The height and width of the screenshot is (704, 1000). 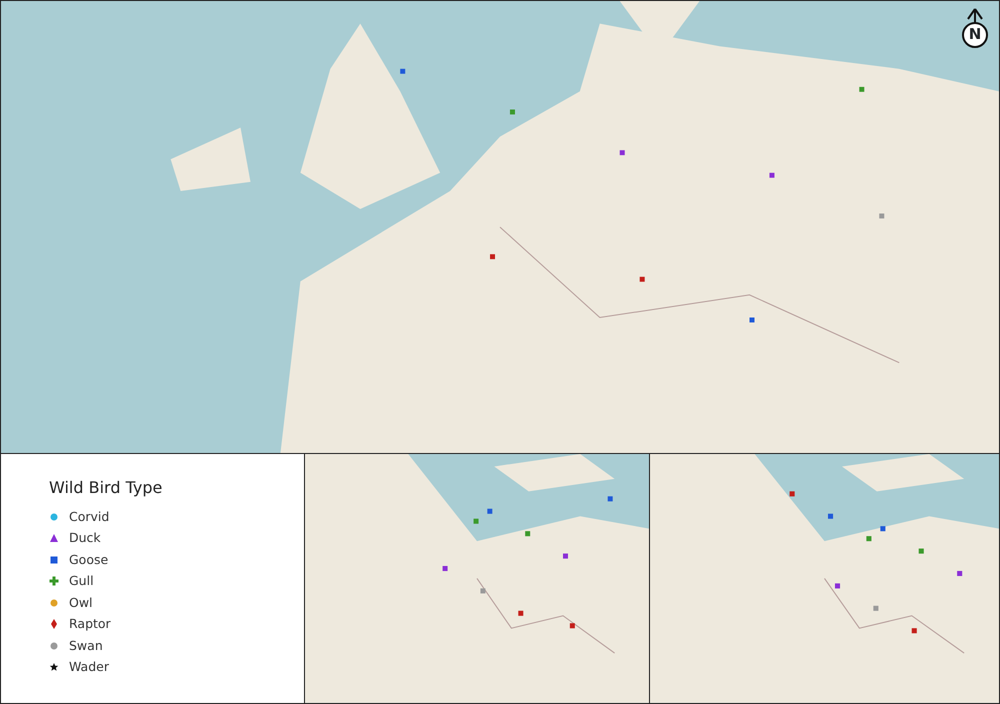 What do you see at coordinates (88, 559) in the screenshot?
I see `legend-label: Goose` at bounding box center [88, 559].